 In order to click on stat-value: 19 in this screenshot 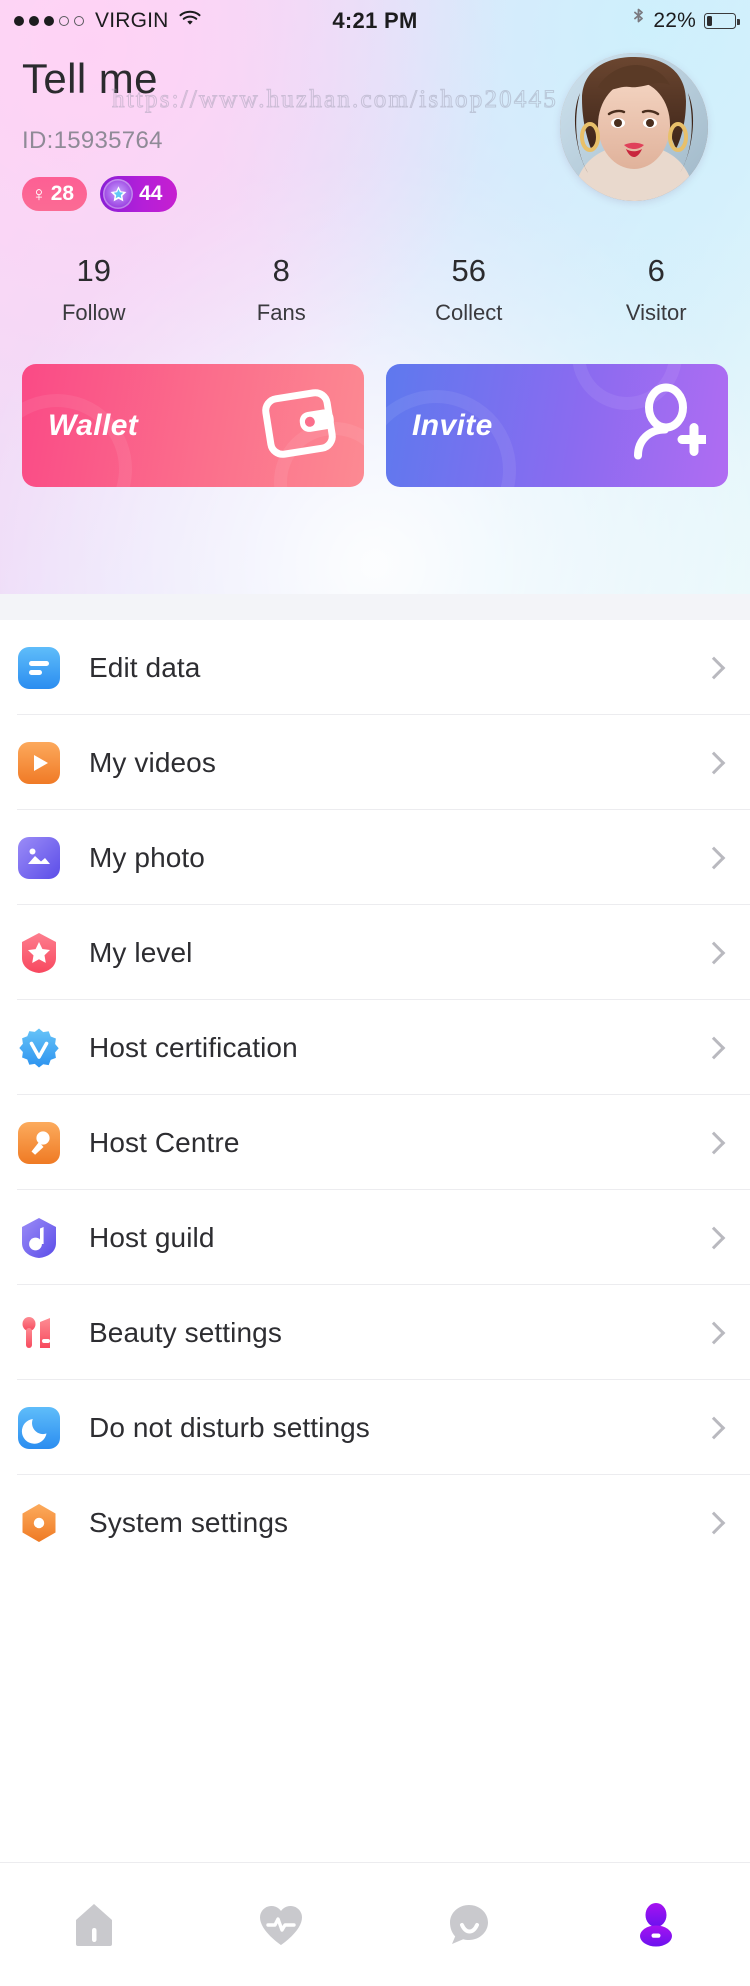, I will do `click(93, 271)`.